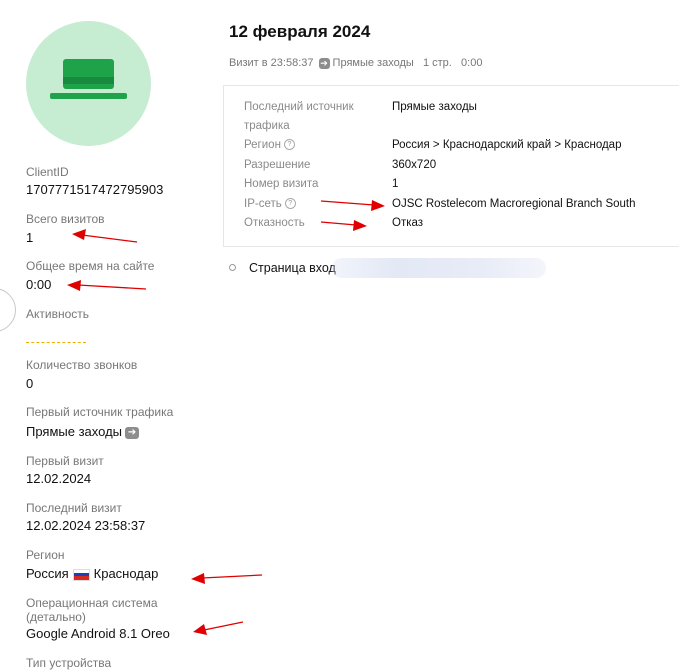 Image resolution: width=679 pixels, height=670 pixels. Describe the element at coordinates (90, 266) in the screenshot. I see `total-time-label: Общее время на сайте` at that location.